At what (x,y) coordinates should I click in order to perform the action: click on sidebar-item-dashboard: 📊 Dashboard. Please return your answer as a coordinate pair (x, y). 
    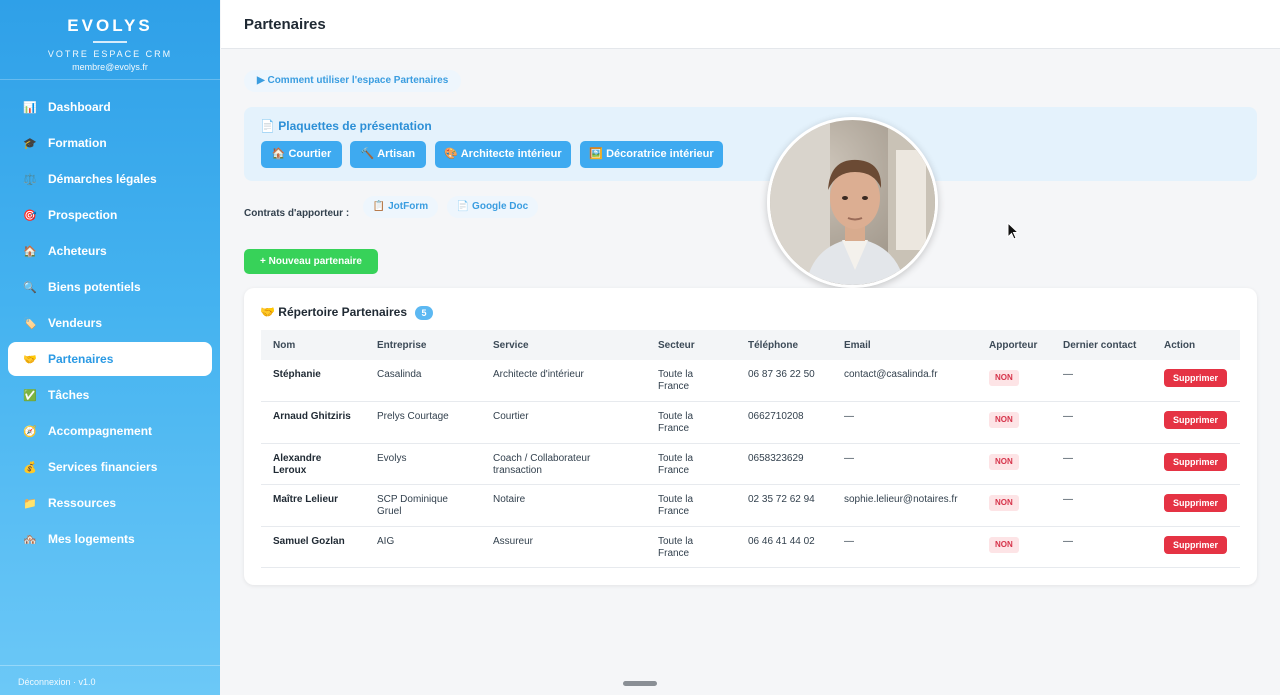
    Looking at the image, I should click on (110, 107).